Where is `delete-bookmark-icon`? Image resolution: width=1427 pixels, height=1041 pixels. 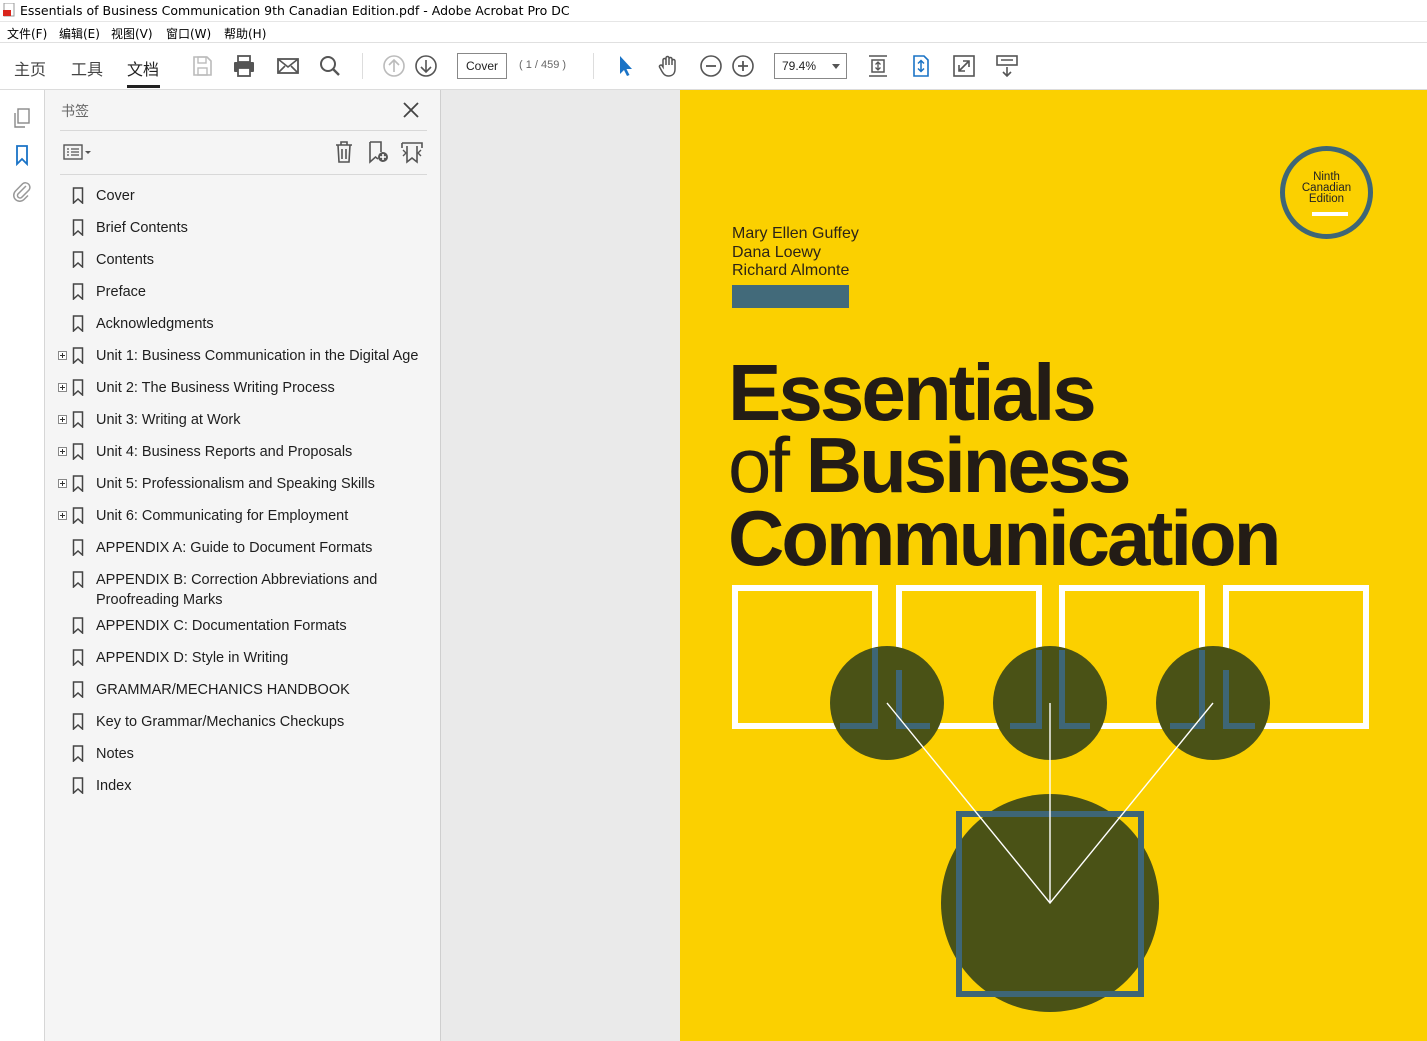 delete-bookmark-icon is located at coordinates (344, 152).